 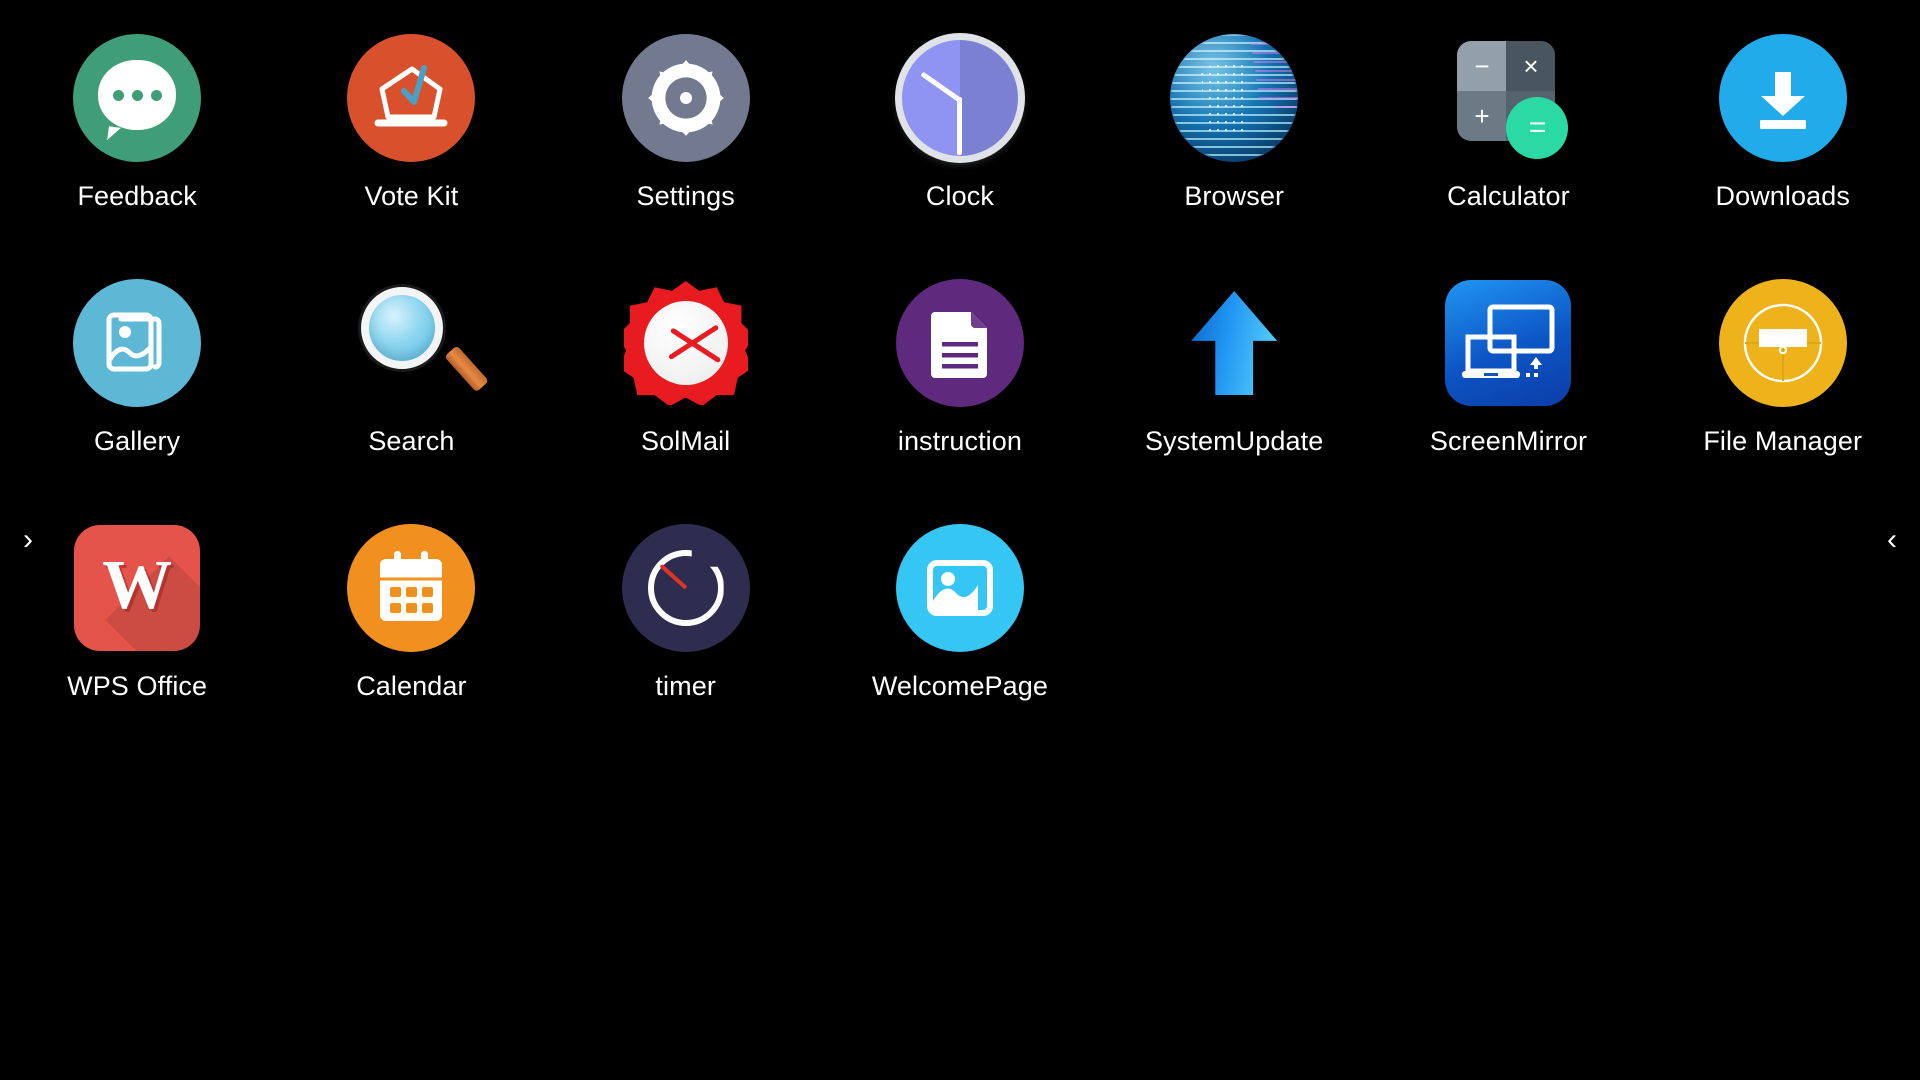 I want to click on wps-logo-letter: W, so click(x=137, y=585).